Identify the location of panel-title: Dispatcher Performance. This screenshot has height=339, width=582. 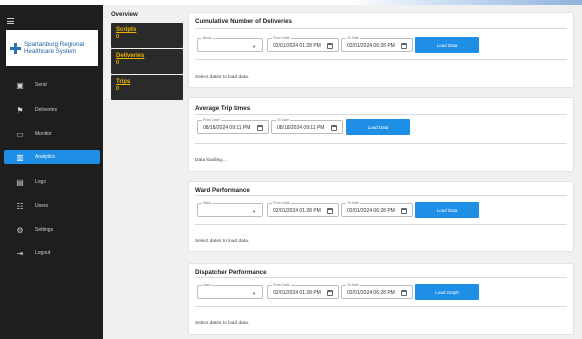
(231, 272).